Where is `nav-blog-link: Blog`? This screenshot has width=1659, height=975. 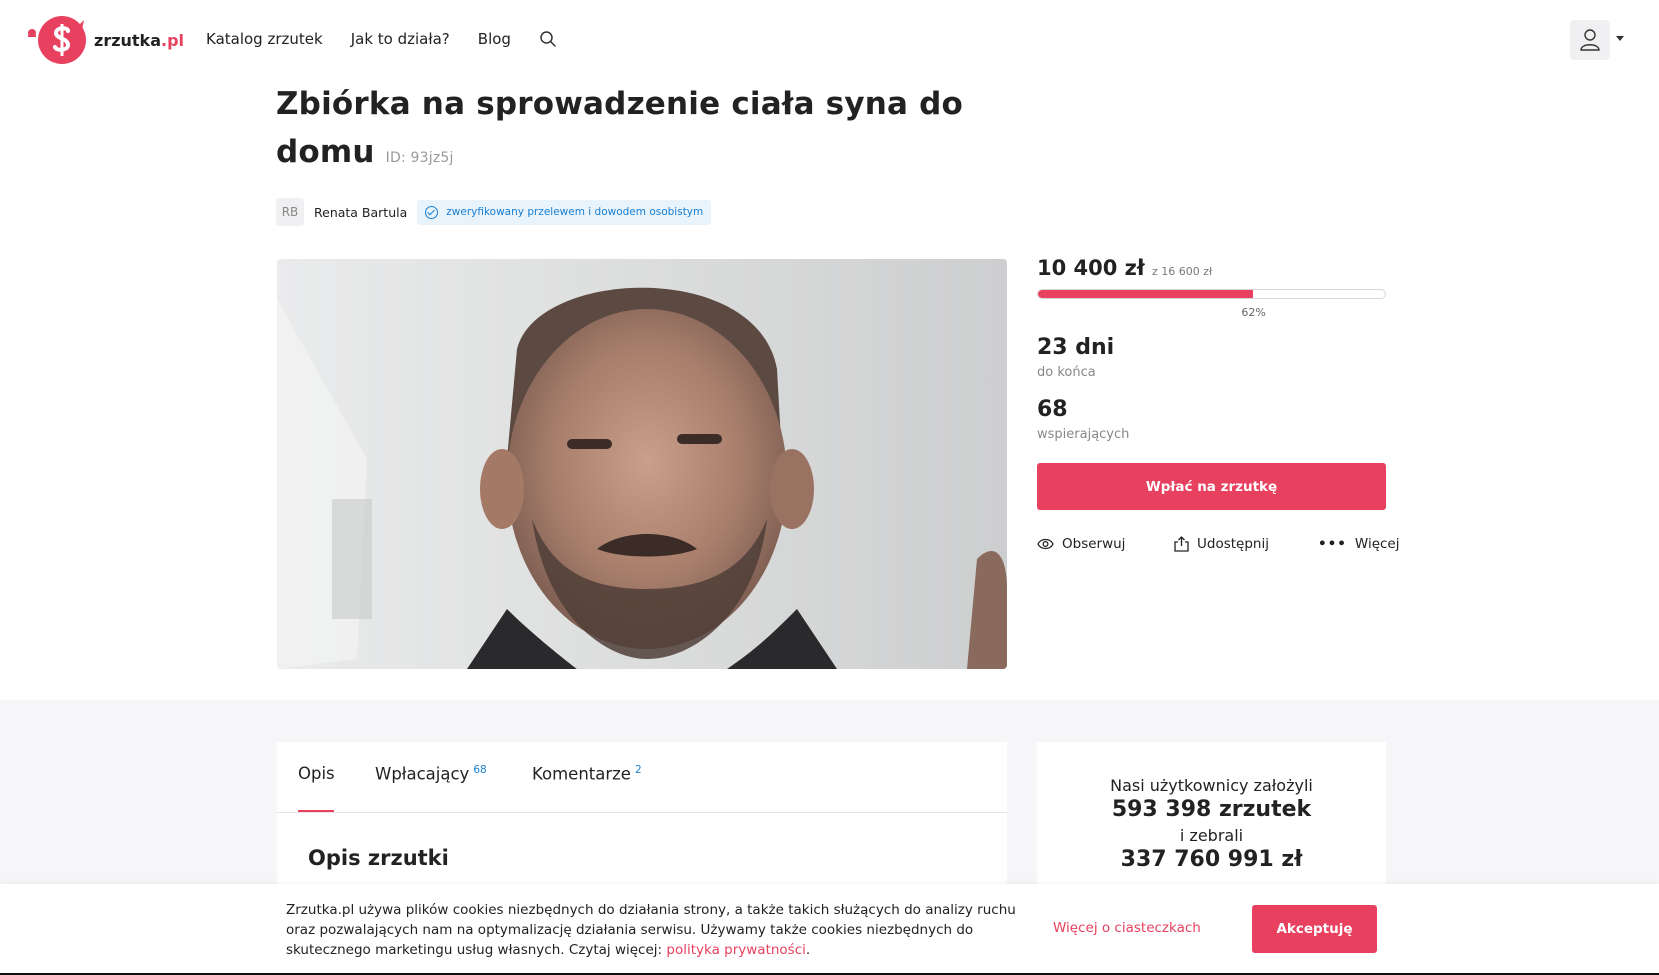 nav-blog-link: Blog is located at coordinates (494, 39).